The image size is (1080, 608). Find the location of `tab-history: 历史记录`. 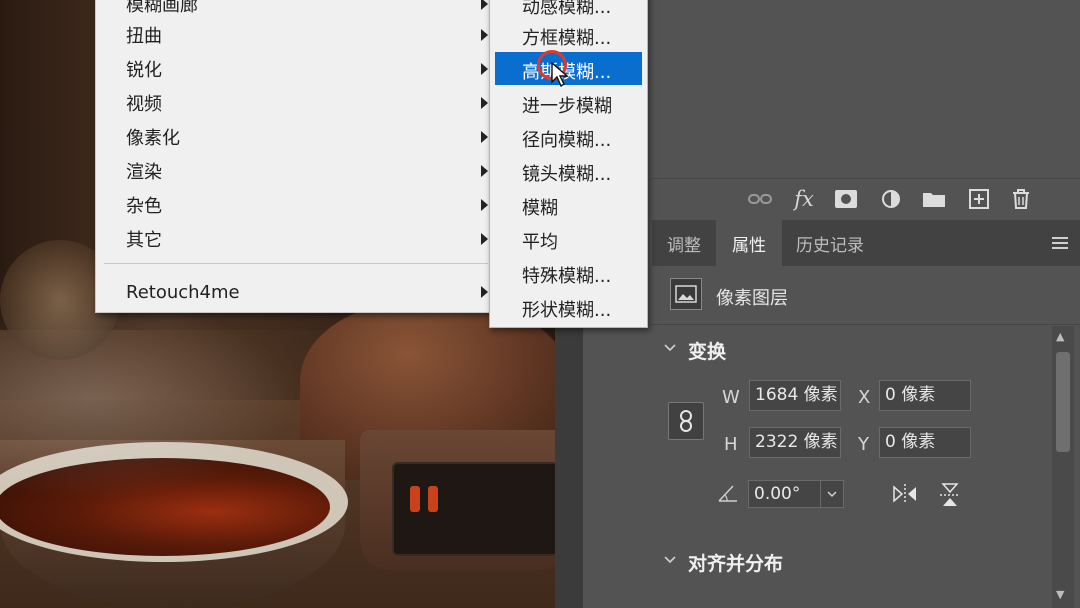

tab-history: 历史记录 is located at coordinates (830, 243).